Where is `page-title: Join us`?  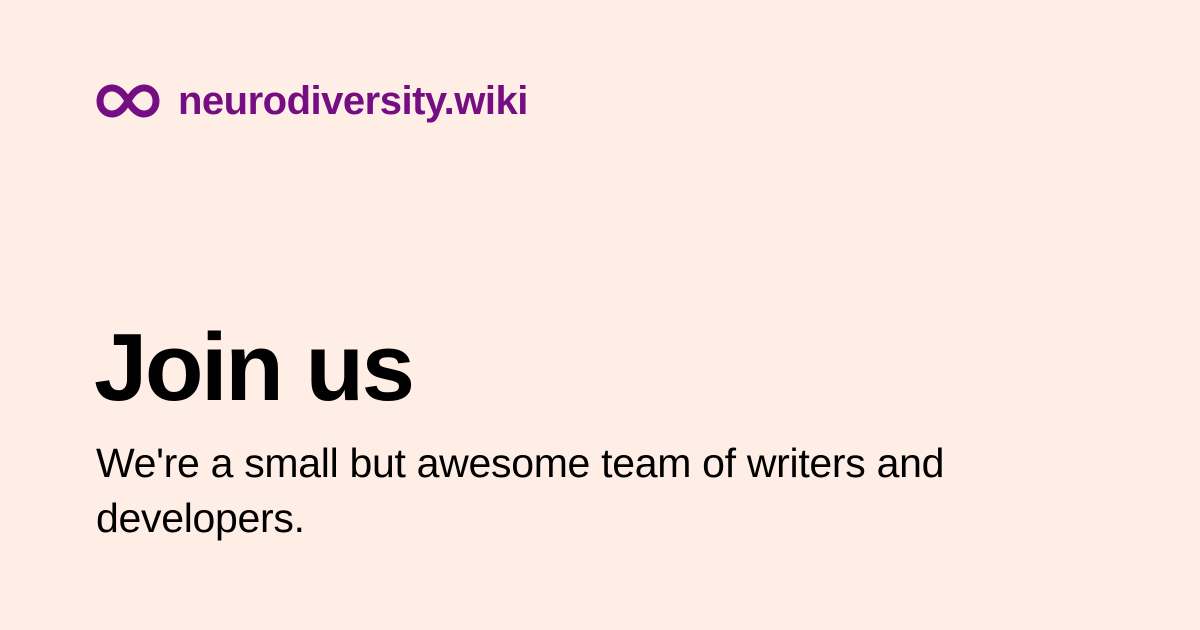
page-title: Join us is located at coordinates (254, 367).